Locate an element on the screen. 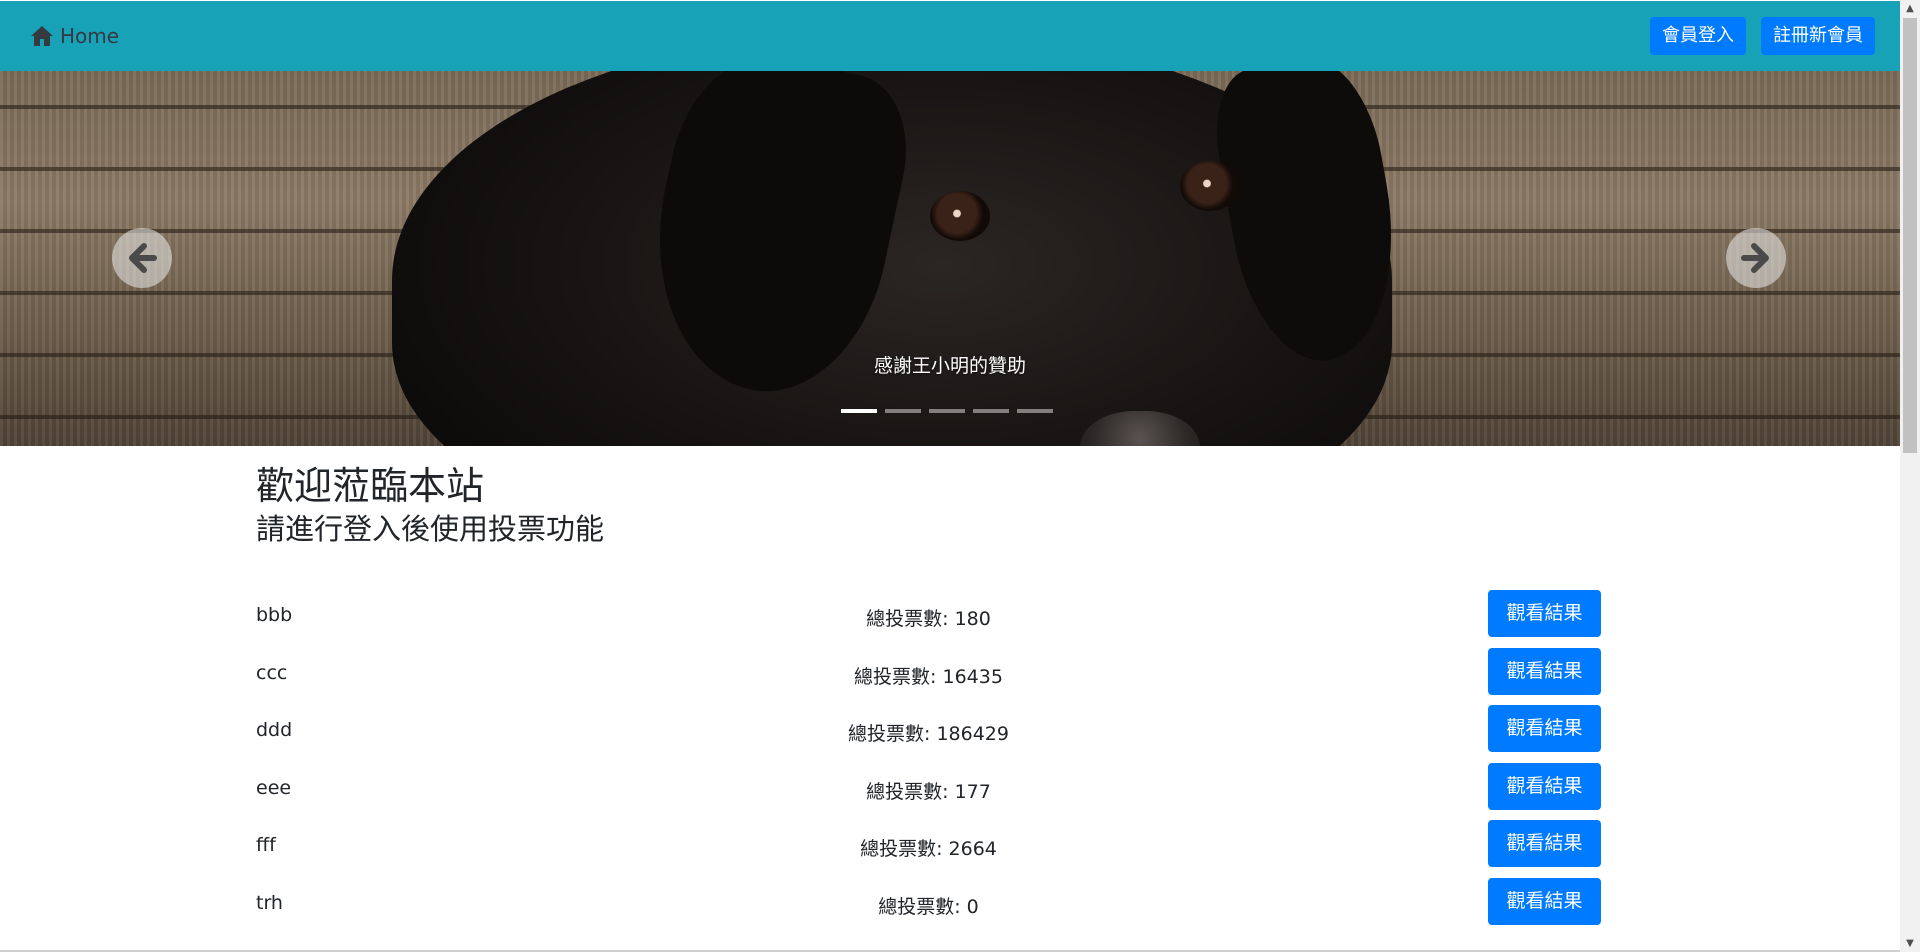 Image resolution: width=1920 pixels, height=952 pixels. top-navbar: Home 會員登入 註冊新會員 is located at coordinates (950, 35).